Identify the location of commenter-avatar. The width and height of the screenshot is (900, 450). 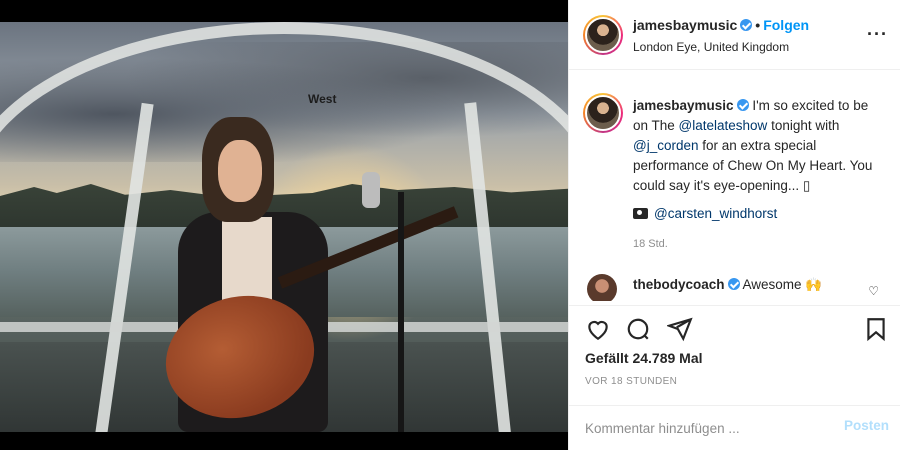
(602, 287).